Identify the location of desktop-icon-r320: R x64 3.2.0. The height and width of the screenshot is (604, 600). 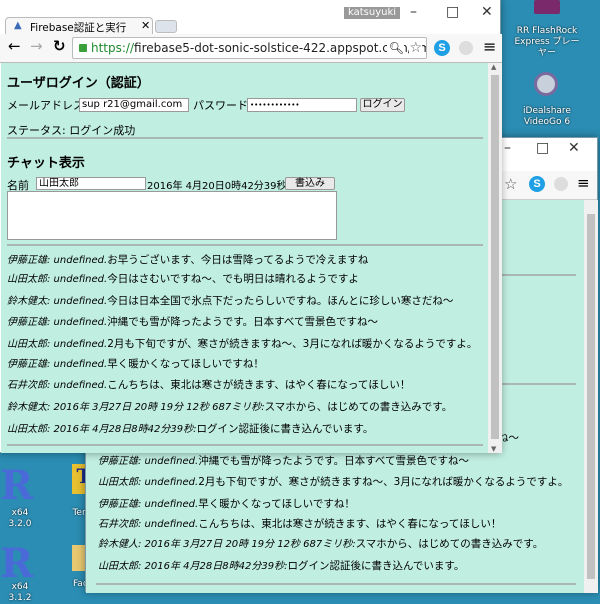
(20, 495).